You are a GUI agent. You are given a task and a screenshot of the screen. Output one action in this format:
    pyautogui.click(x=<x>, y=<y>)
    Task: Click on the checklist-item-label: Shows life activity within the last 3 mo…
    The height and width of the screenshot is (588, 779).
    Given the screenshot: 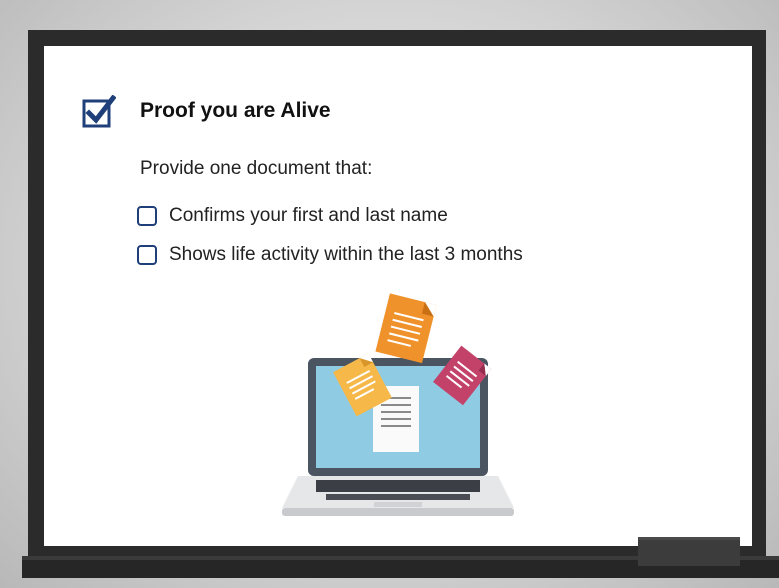 What is the action you would take?
    pyautogui.click(x=346, y=254)
    